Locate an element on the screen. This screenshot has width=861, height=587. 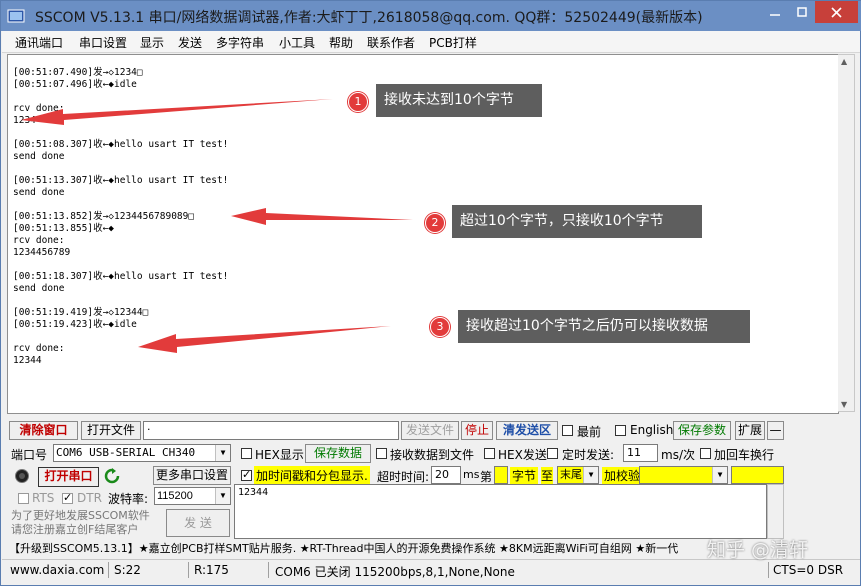
interval-input: 11 is located at coordinates (640, 453).